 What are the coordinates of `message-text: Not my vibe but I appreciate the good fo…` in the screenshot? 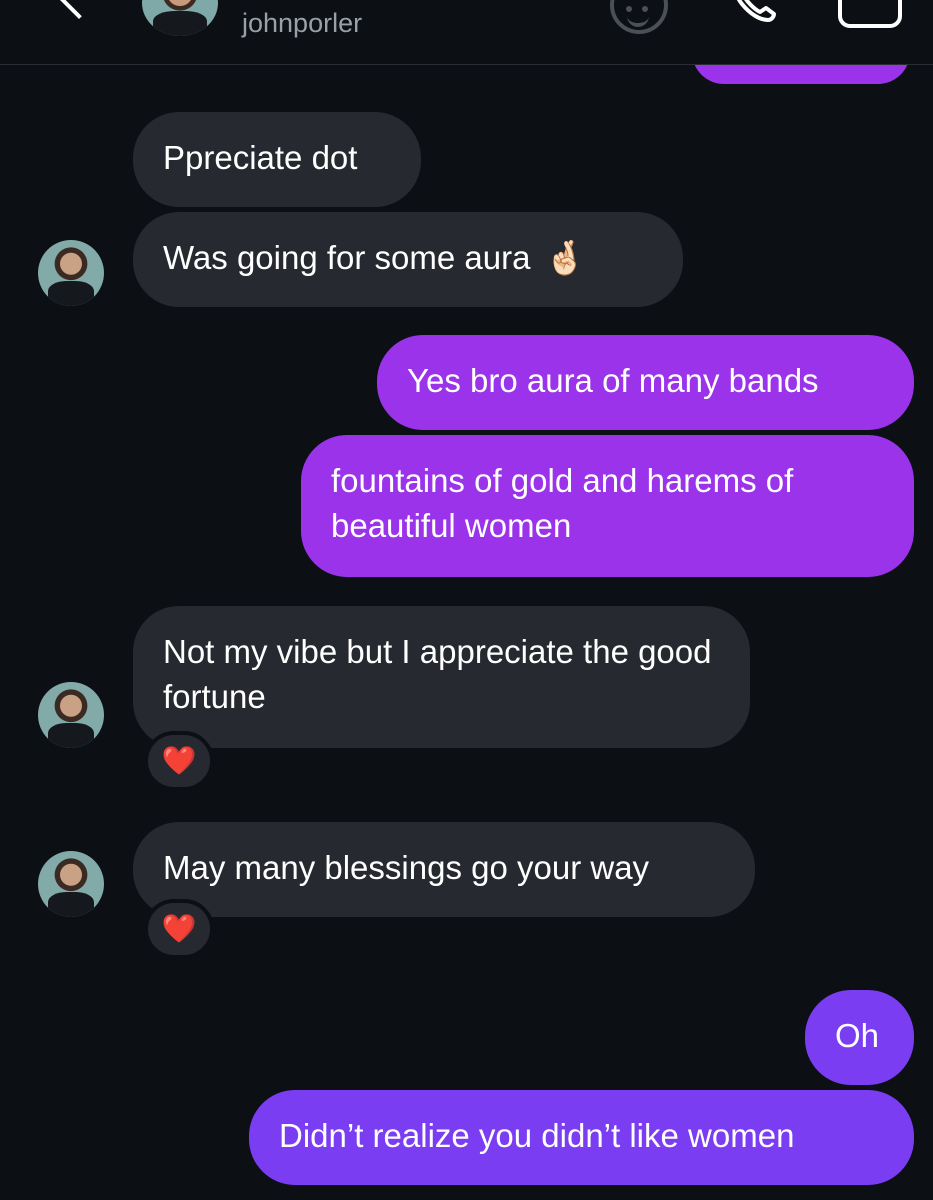 It's located at (437, 674).